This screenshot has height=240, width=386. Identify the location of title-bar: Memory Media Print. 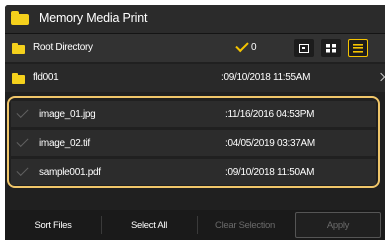
(195, 19).